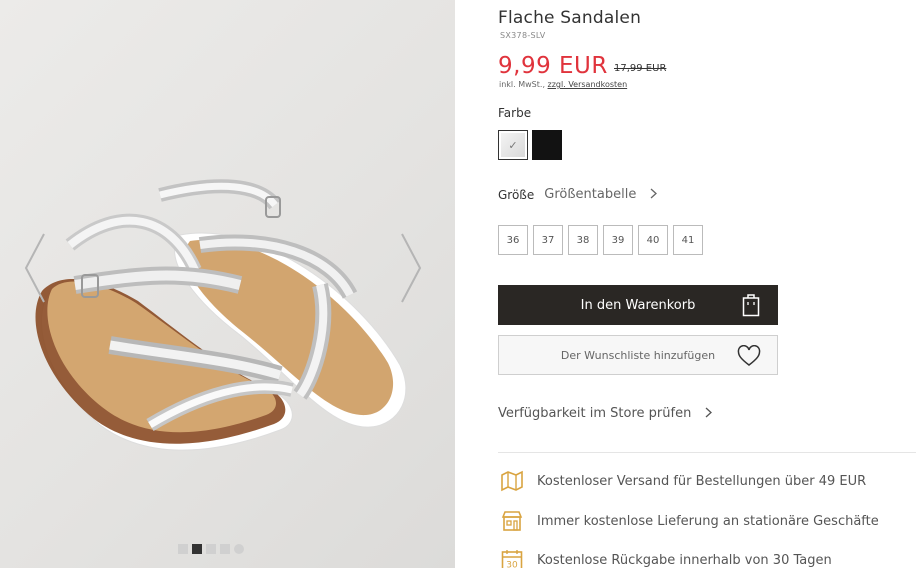  I want to click on color-swatch-silver: ✓, so click(513, 145).